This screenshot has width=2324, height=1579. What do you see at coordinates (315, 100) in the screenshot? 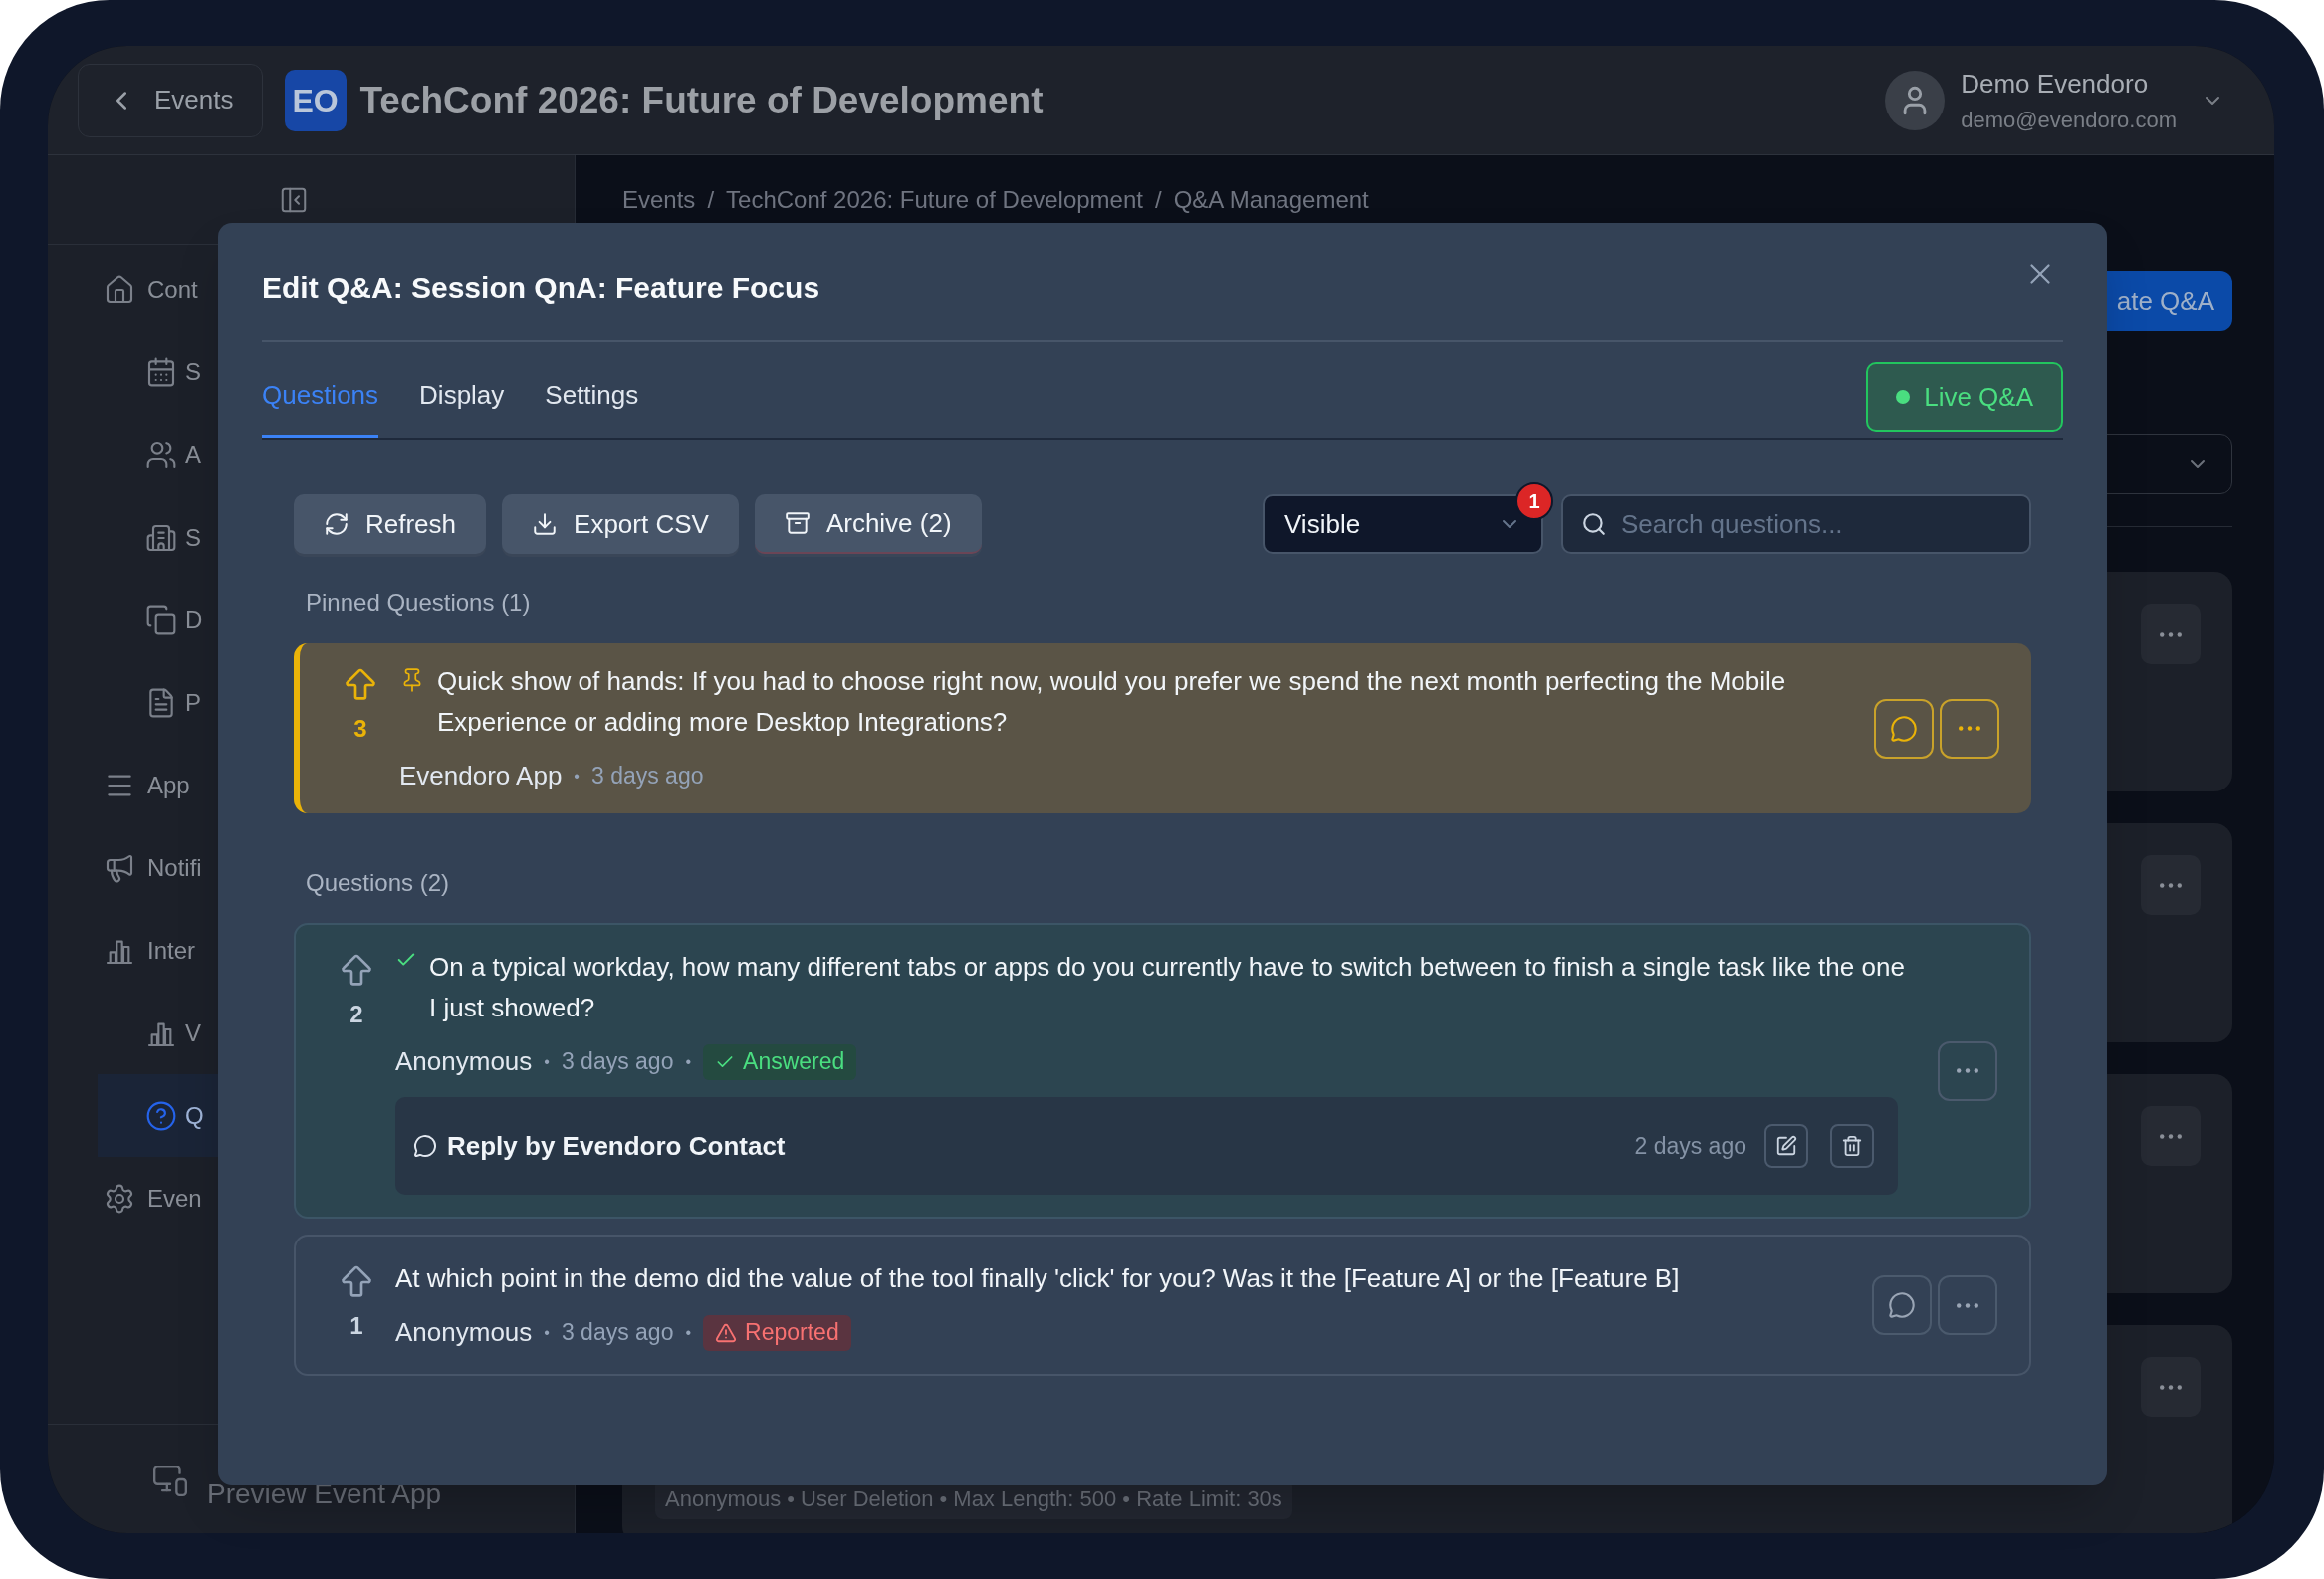
I see `event-logo: EO` at bounding box center [315, 100].